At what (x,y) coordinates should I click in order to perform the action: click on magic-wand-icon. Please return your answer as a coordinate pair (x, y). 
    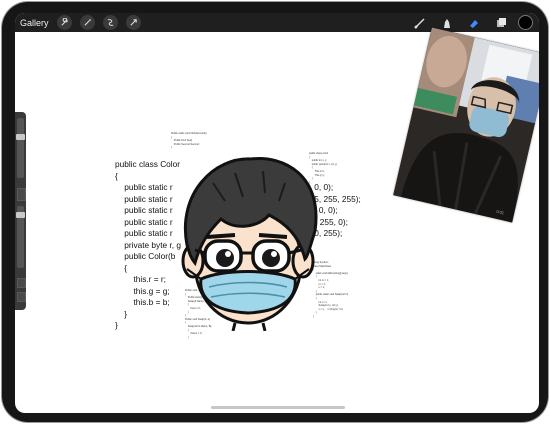
    Looking at the image, I should click on (87, 22).